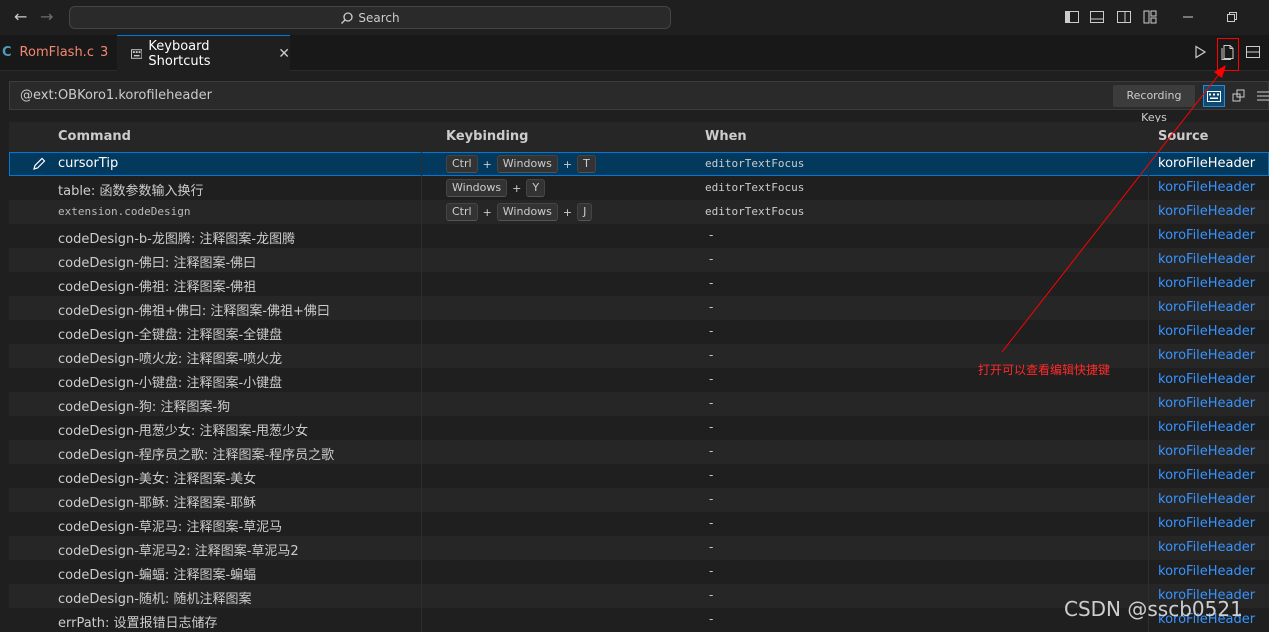 The image size is (1269, 632). I want to click on watermark: CSDN @sscb0521, so click(1153, 609).